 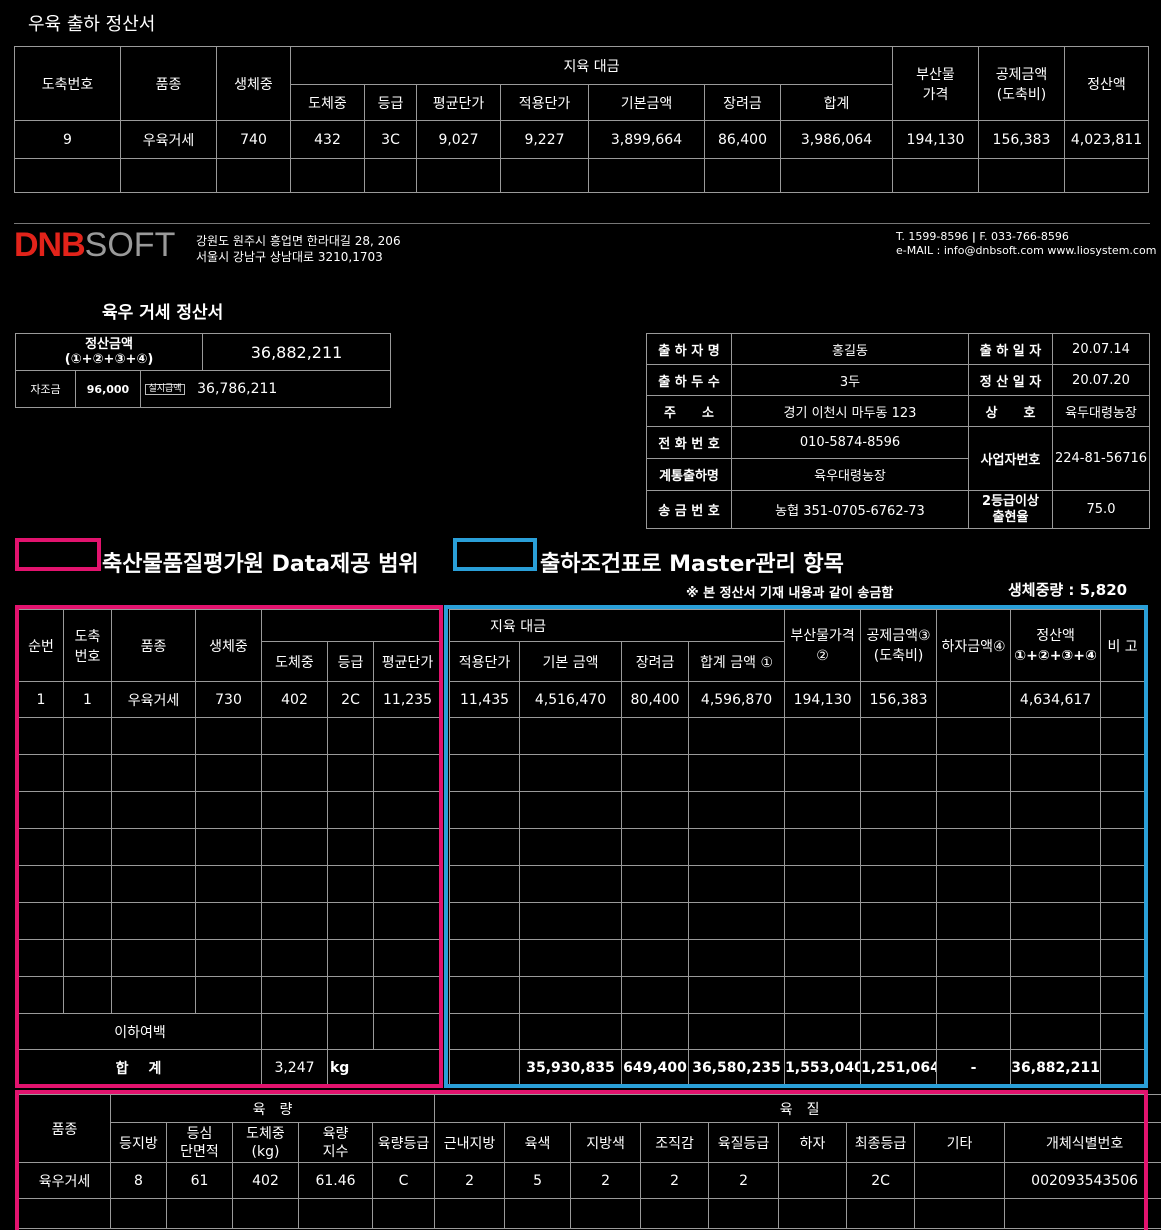 I want to click on cell: 9,227, so click(x=545, y=140).